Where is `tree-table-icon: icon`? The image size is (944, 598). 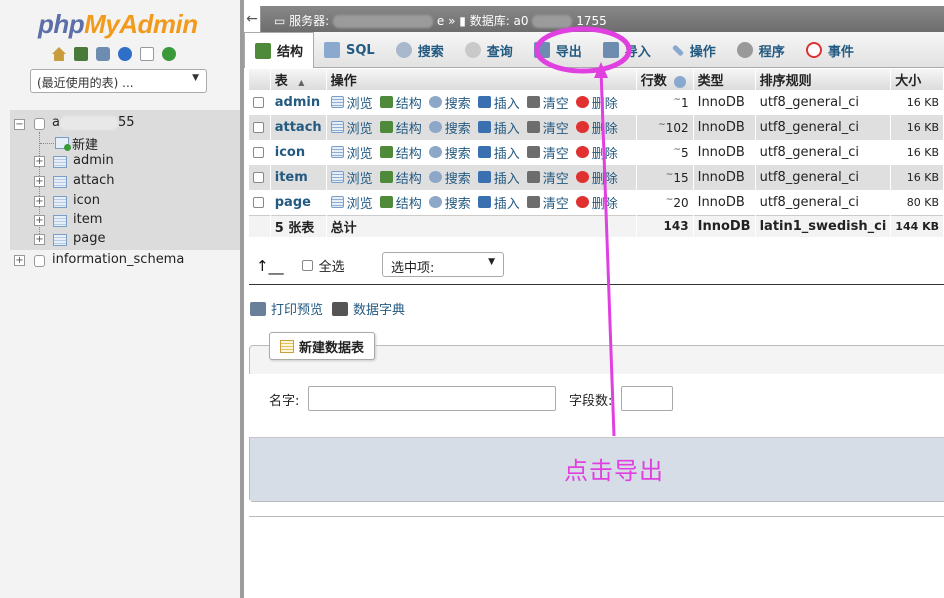 tree-table-icon: icon is located at coordinates (86, 200).